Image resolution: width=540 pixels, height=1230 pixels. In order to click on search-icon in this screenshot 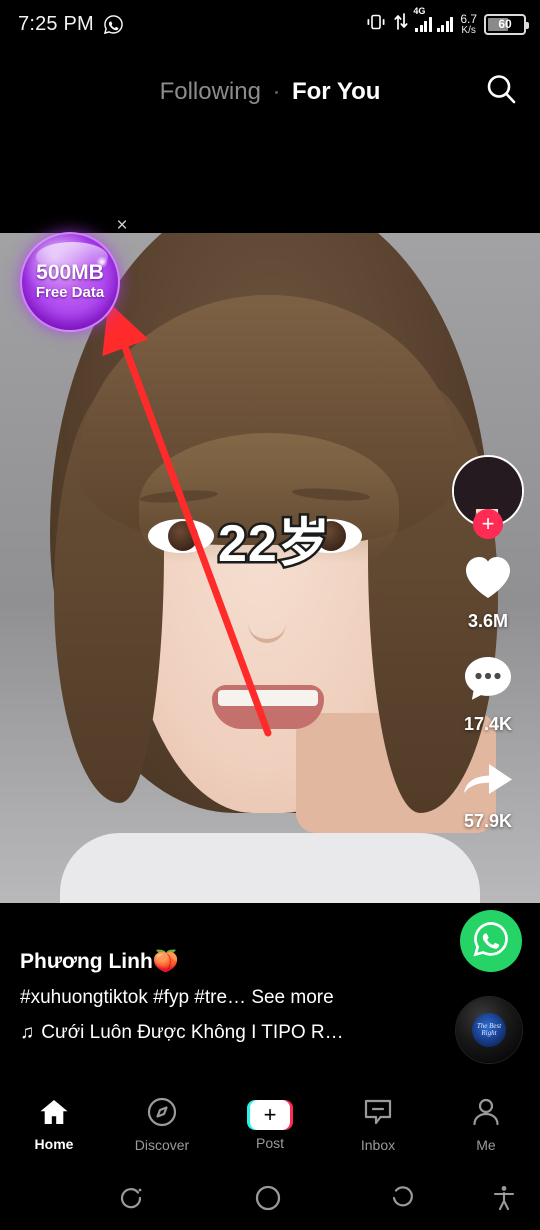, I will do `click(501, 92)`.